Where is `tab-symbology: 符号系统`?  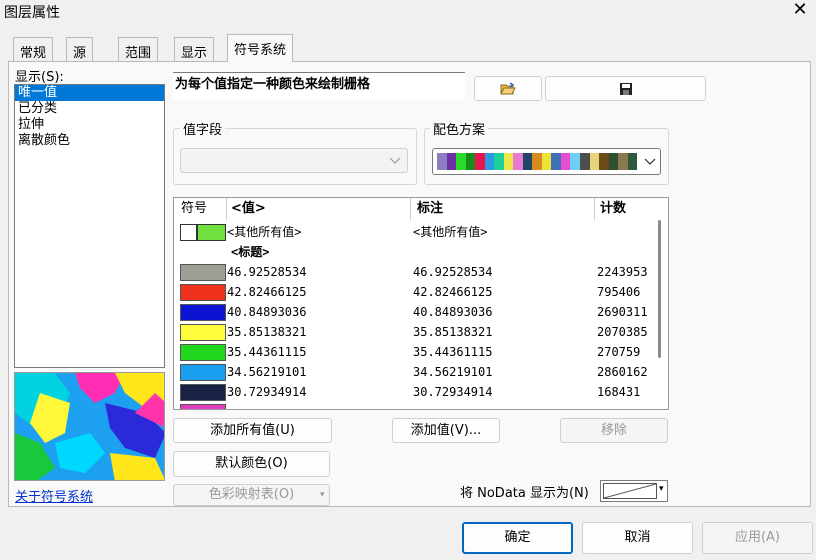
tab-symbology: 符号系统 is located at coordinates (260, 48).